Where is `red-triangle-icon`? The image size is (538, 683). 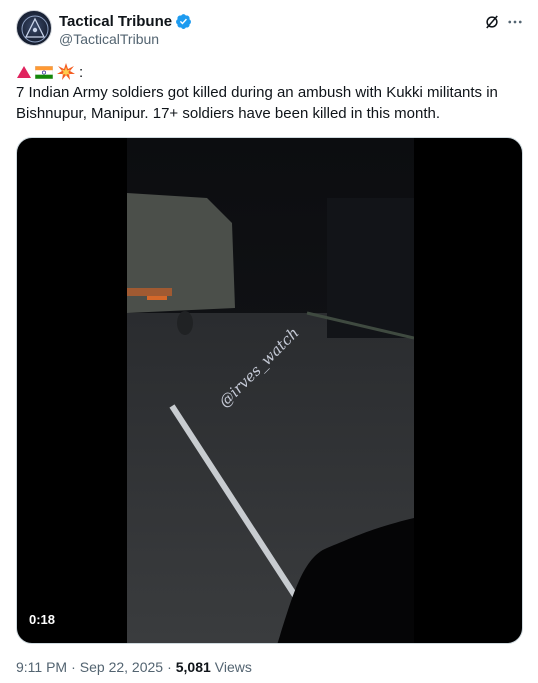
red-triangle-icon is located at coordinates (24, 72).